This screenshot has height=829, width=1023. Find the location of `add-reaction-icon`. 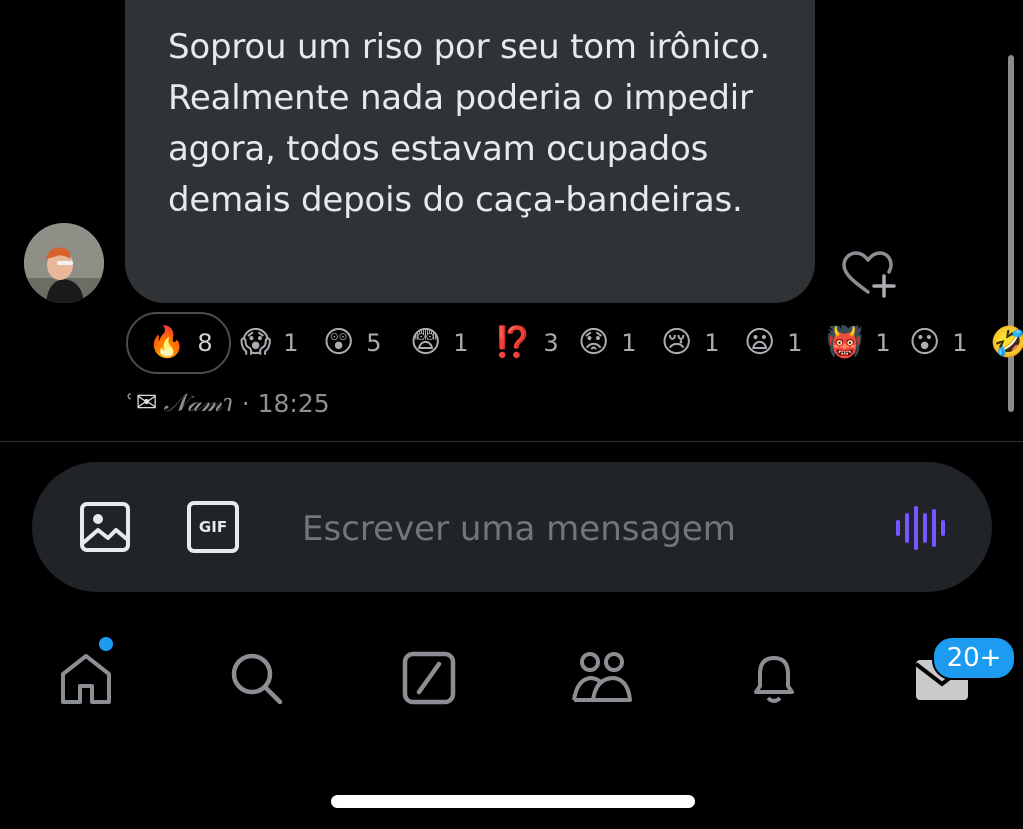

add-reaction-icon is located at coordinates (868, 274).